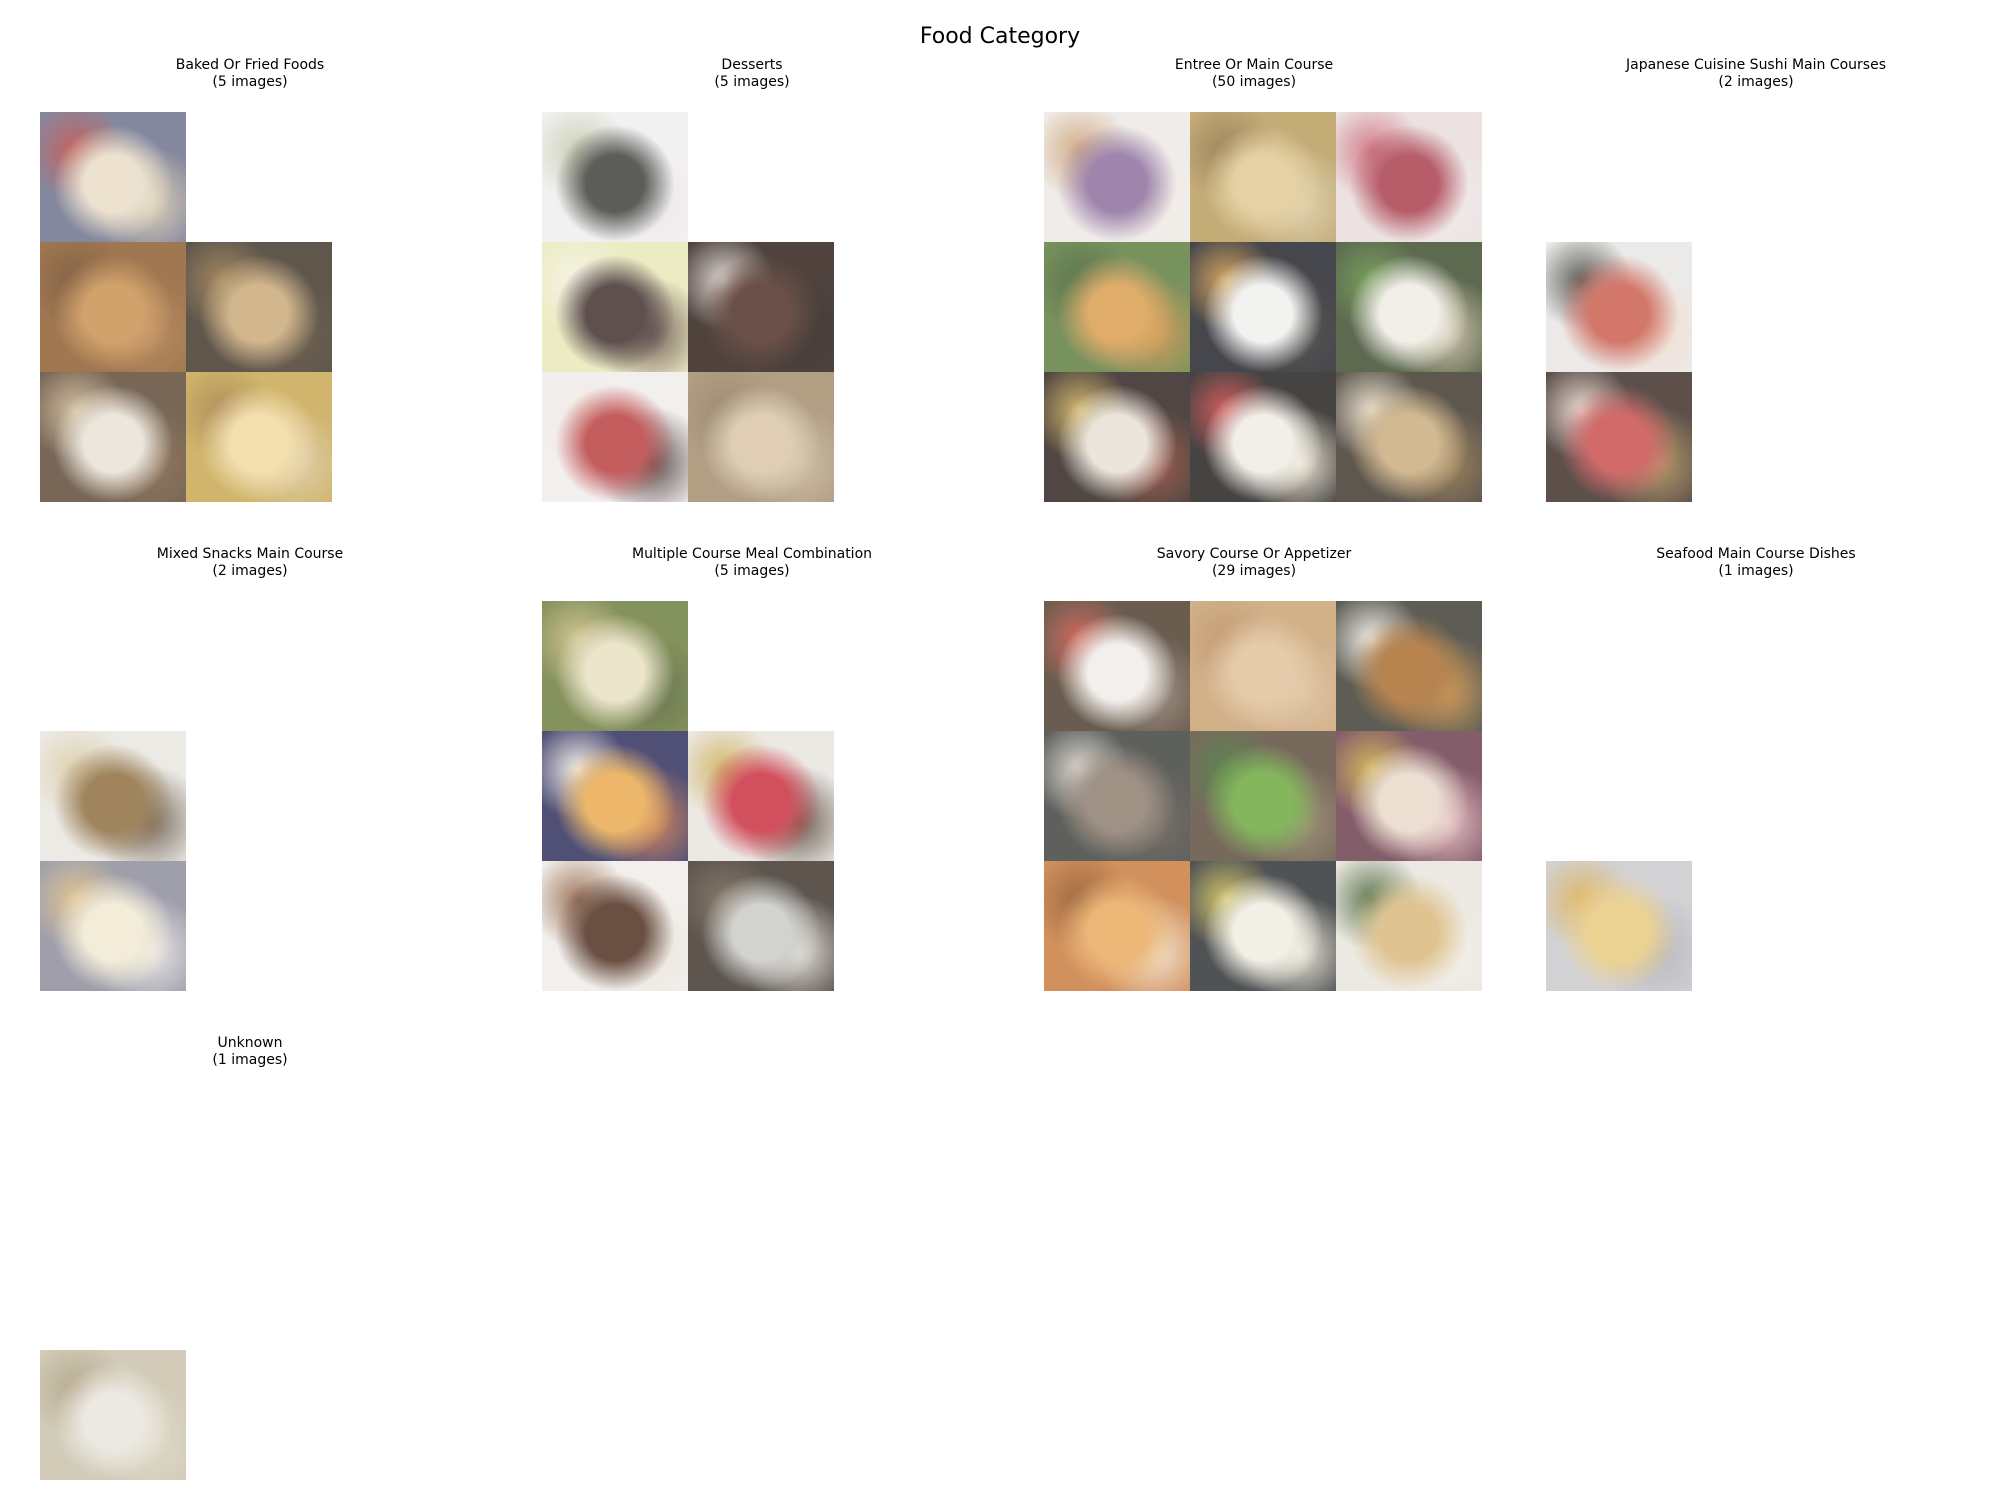  I want to click on panel-title: Entree Or Main Course (50 images), so click(1254, 74).